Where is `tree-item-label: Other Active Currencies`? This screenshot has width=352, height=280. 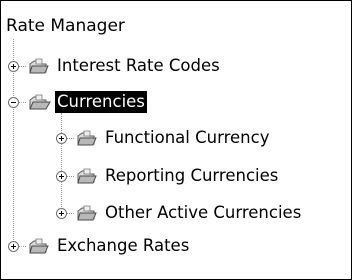 tree-item-label: Other Active Currencies is located at coordinates (203, 213).